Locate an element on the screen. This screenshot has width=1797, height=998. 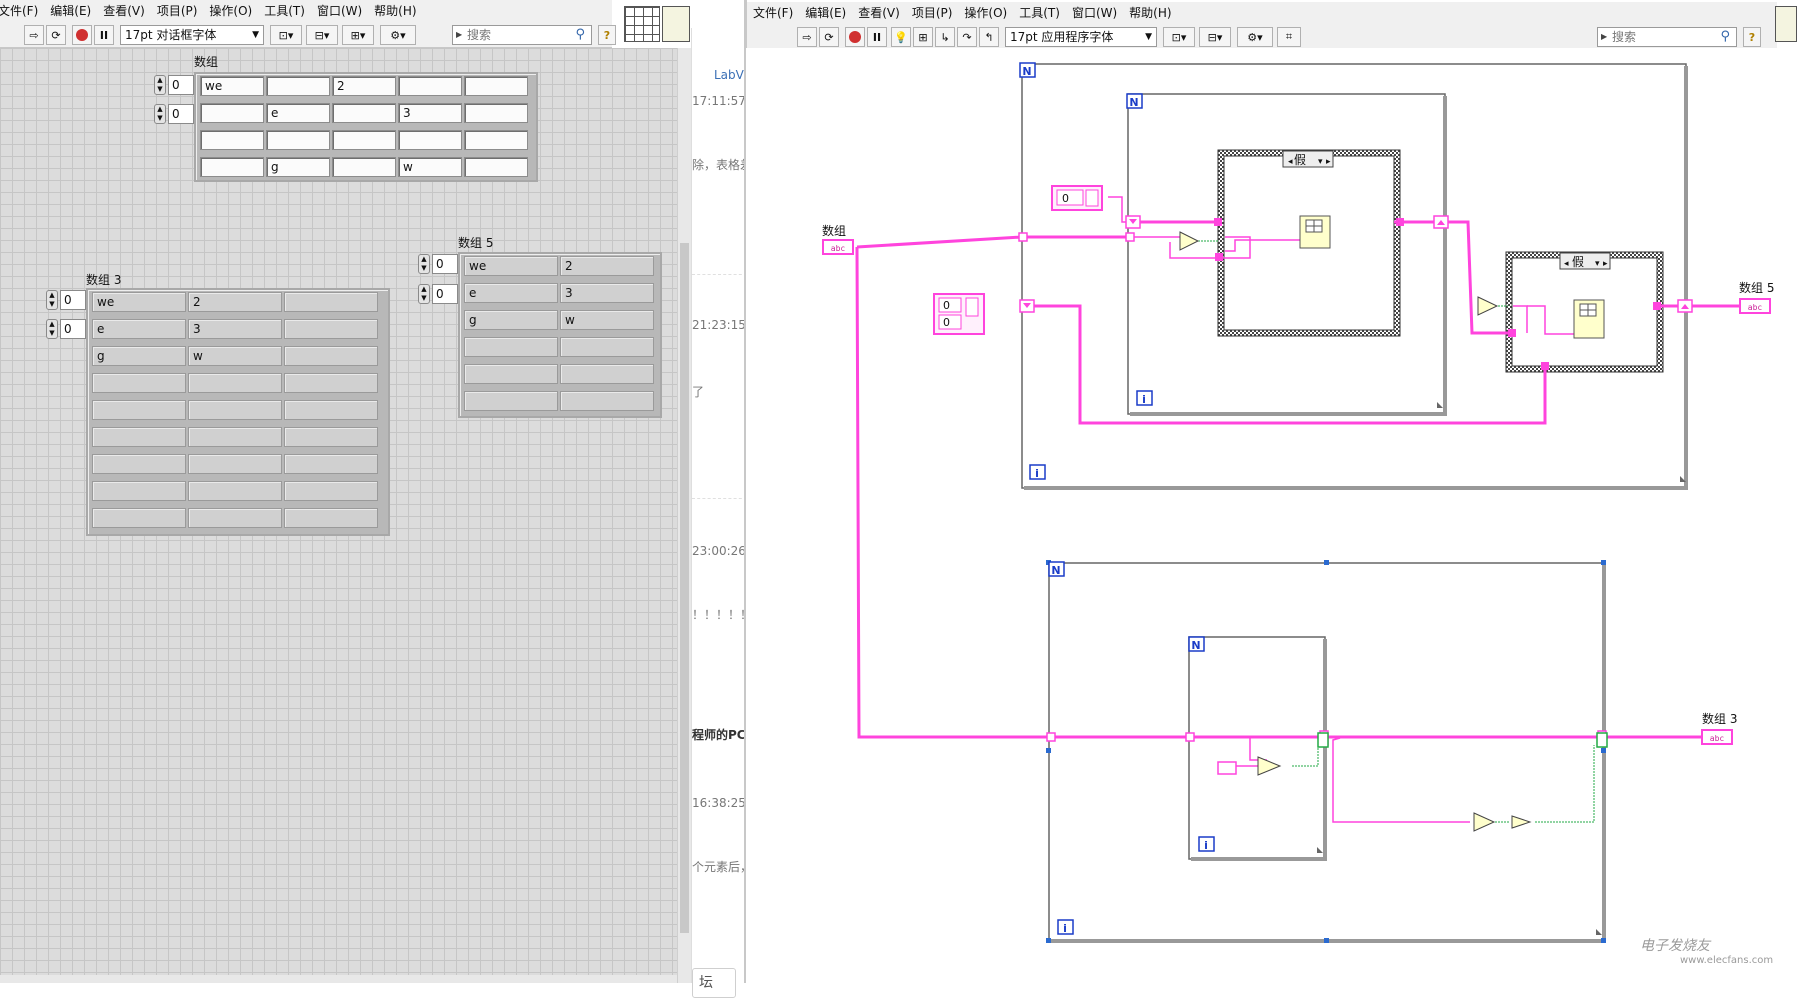
menu-operate: 操作(O) is located at coordinates (230, 11).